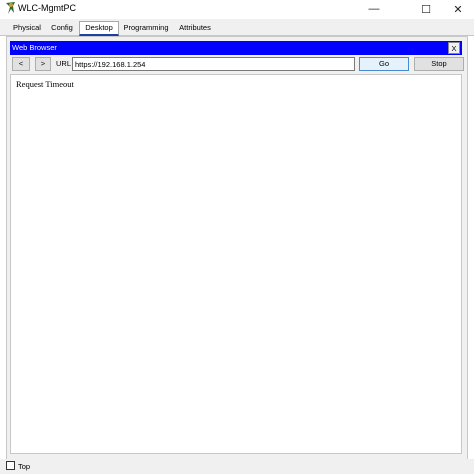  Describe the element at coordinates (384, 64) in the screenshot. I see `go-button: Go` at that location.